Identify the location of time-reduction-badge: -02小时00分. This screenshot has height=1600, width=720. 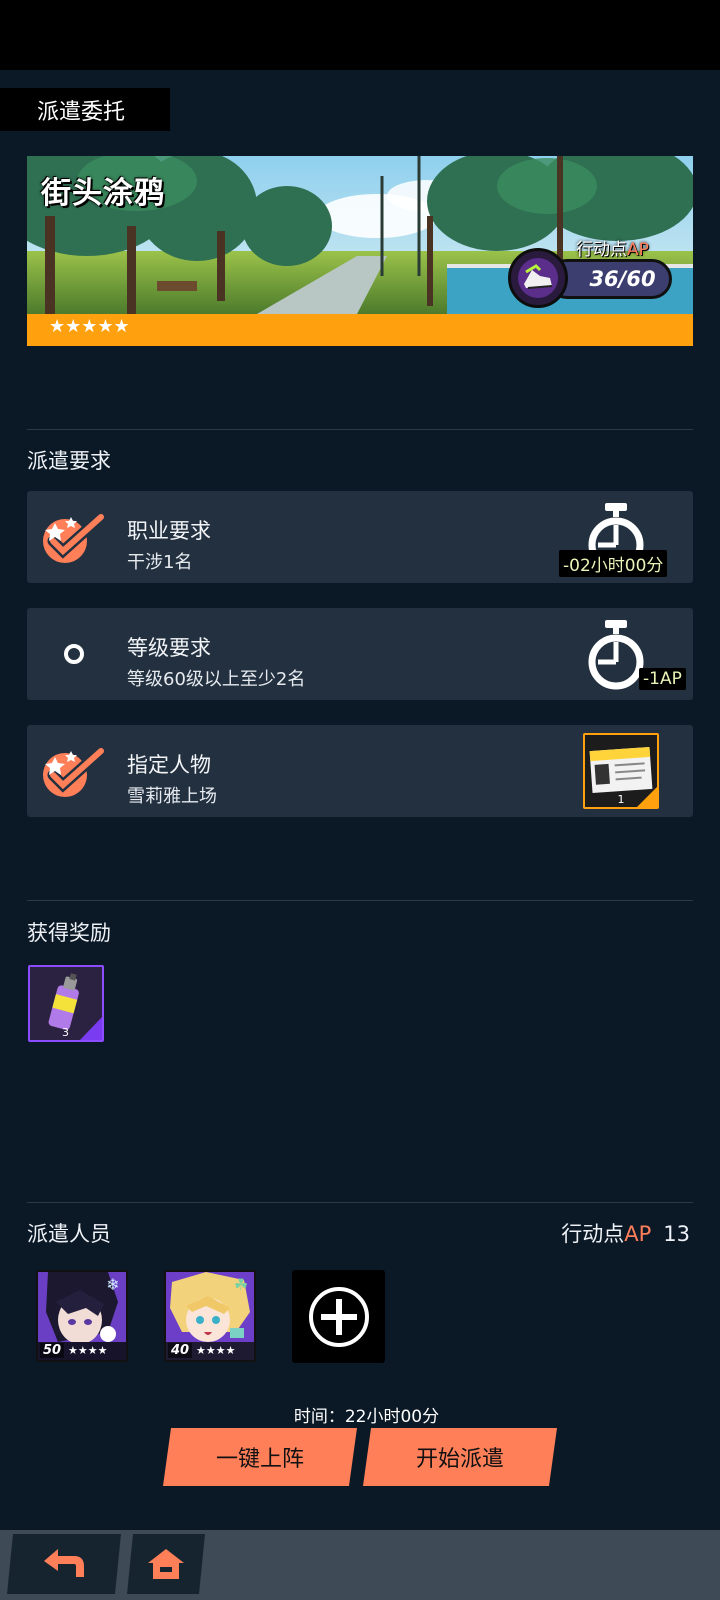
(613, 563).